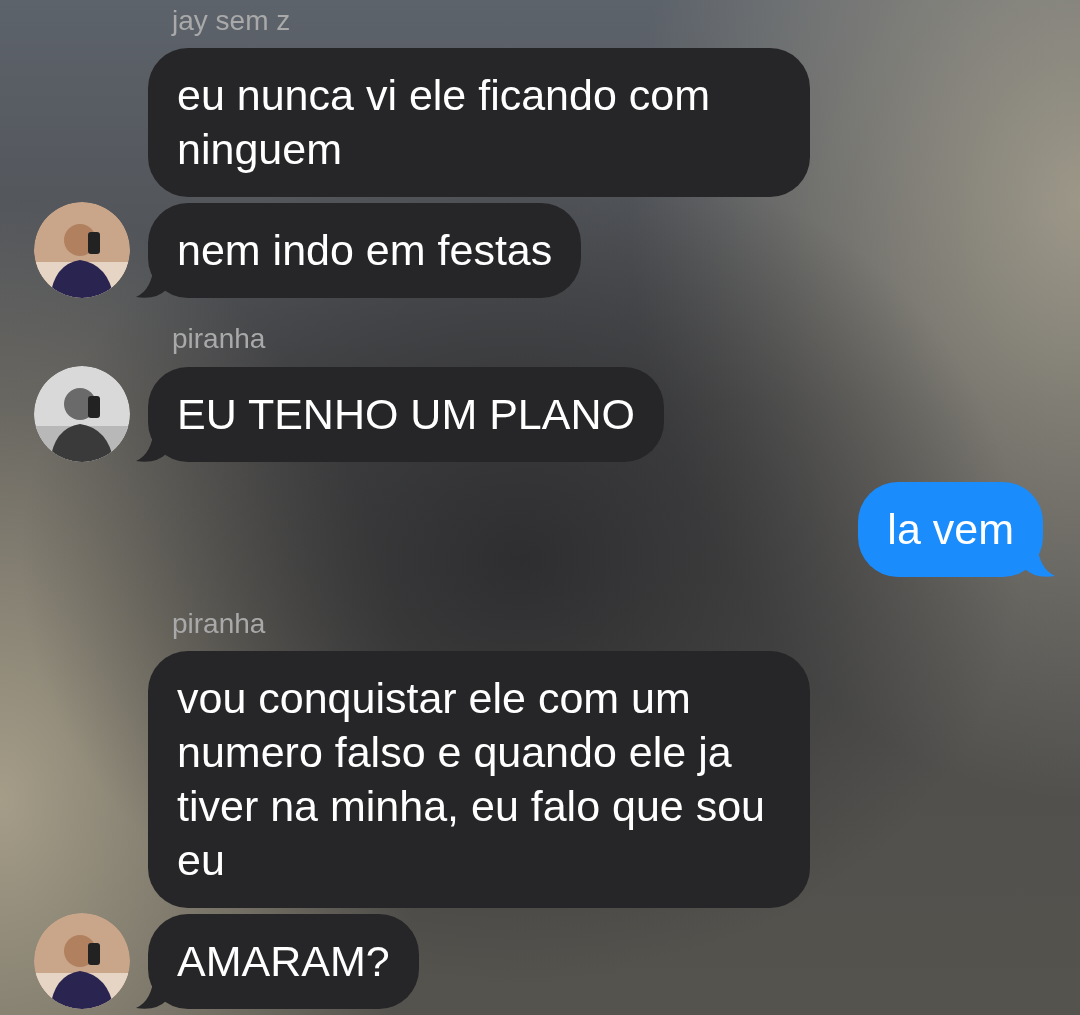  I want to click on message-bubble: eu nunca vi ele ficando com ninguem, so click(479, 122).